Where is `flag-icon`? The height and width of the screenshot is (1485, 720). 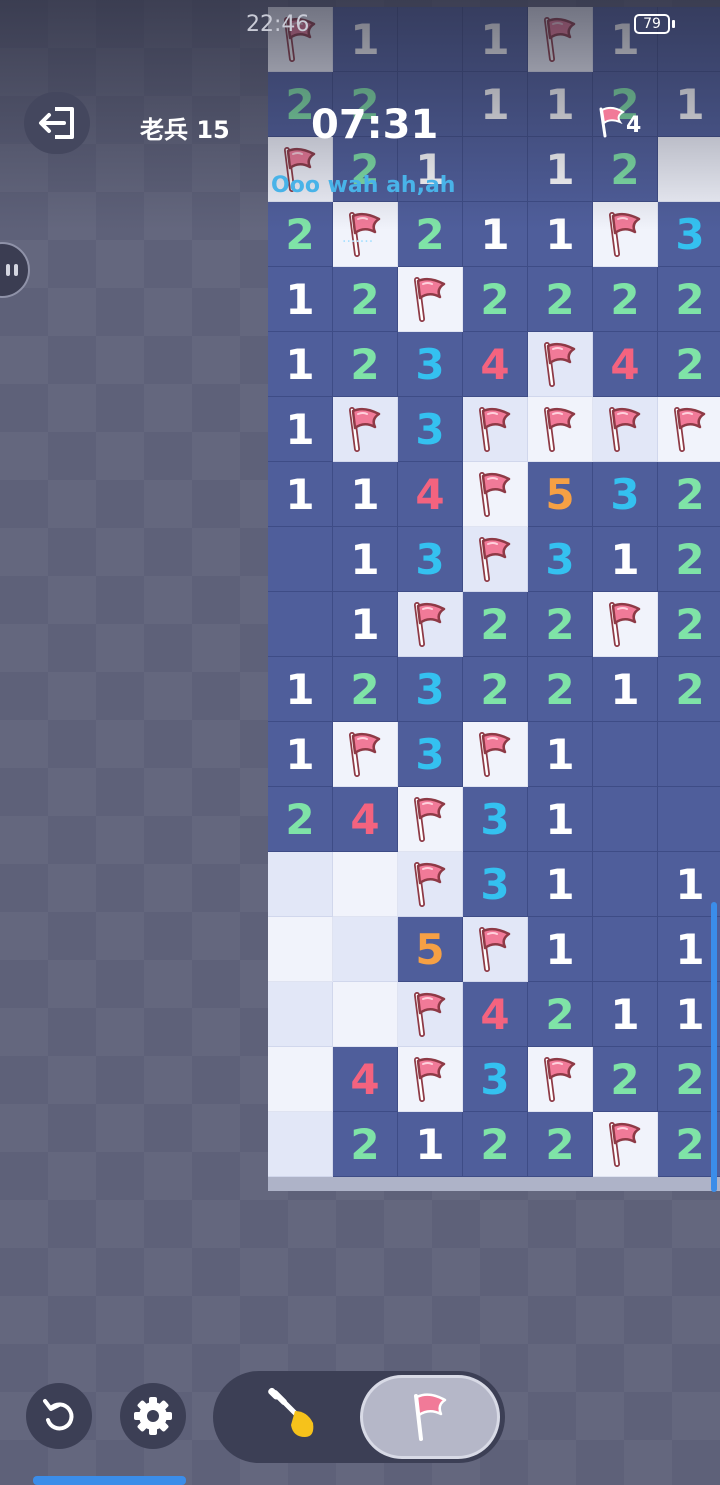 flag-icon is located at coordinates (430, 884).